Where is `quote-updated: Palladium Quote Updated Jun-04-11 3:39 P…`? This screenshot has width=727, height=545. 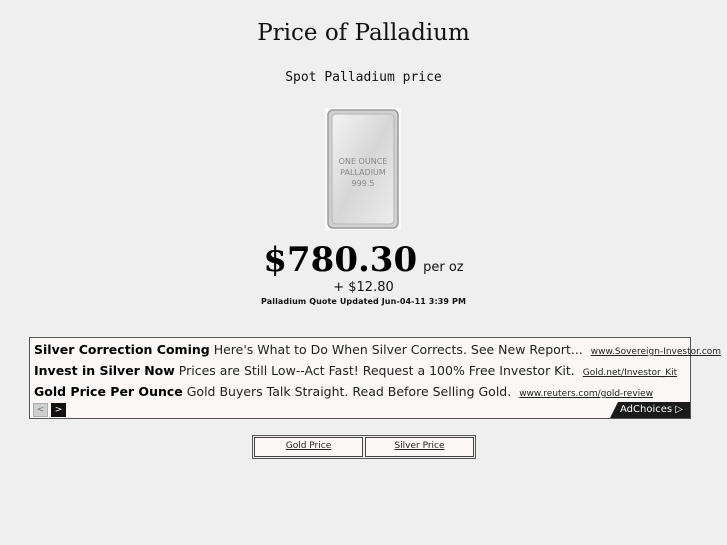 quote-updated: Palladium Quote Updated Jun-04-11 3:39 P… is located at coordinates (363, 301).